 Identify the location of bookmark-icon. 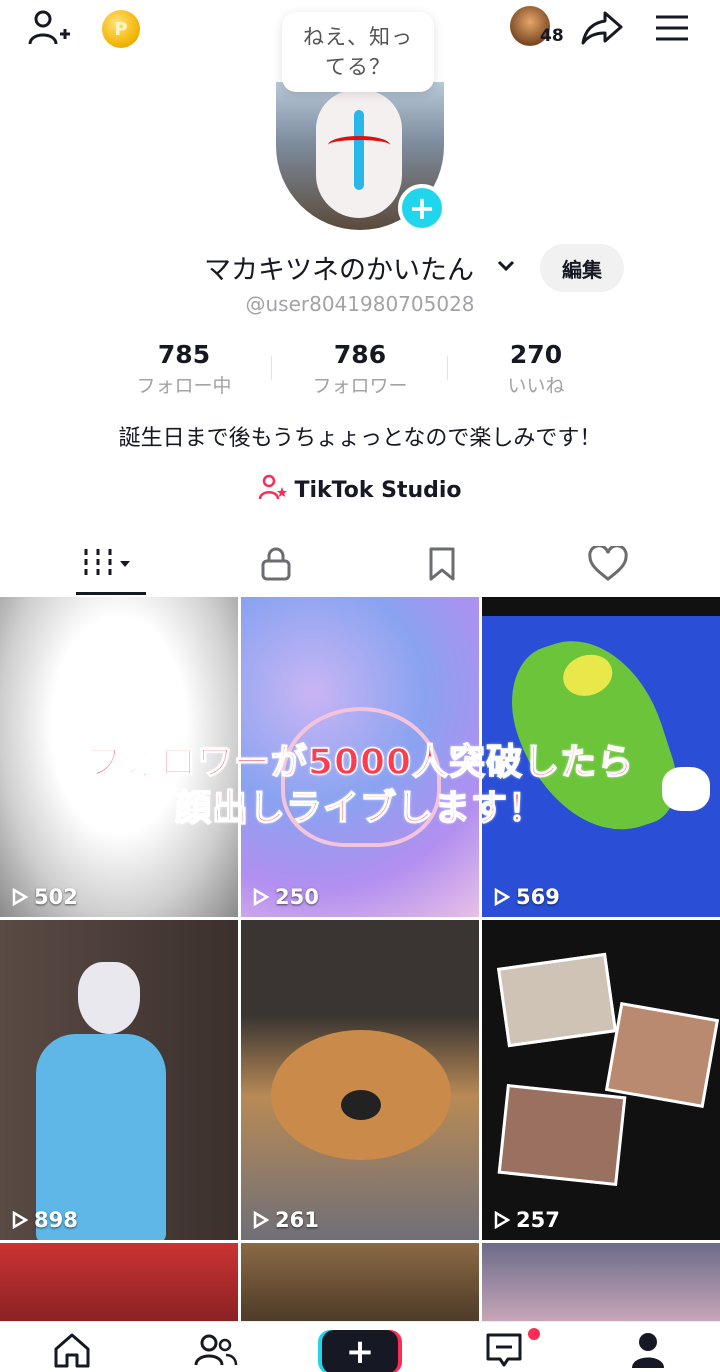
(442, 564).